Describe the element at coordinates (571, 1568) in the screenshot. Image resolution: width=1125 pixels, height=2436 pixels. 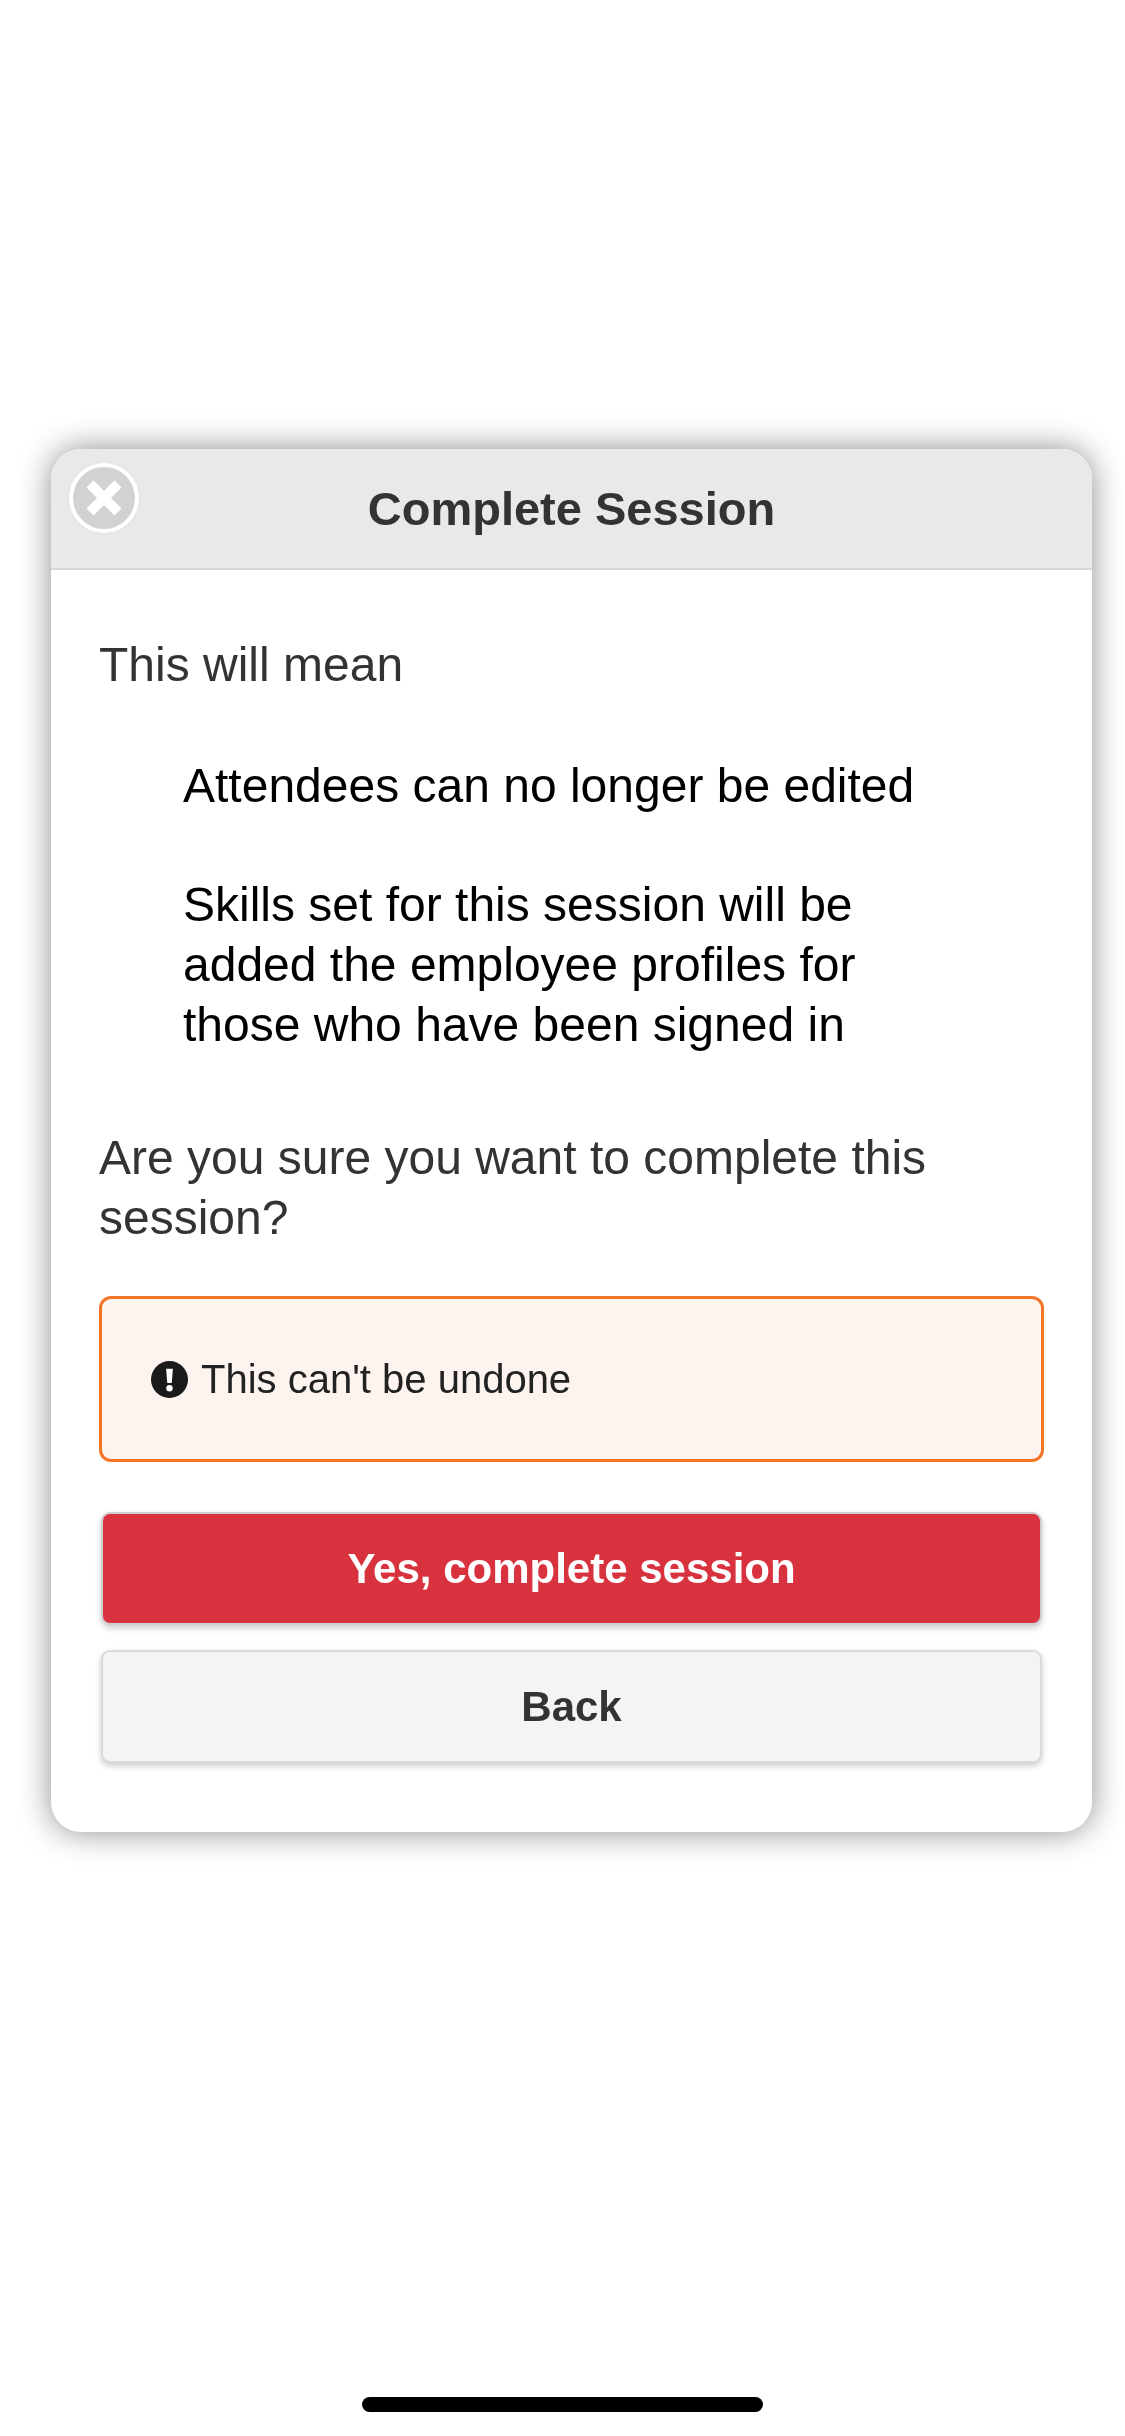
I see `confirm-button: Yes, complete session` at that location.